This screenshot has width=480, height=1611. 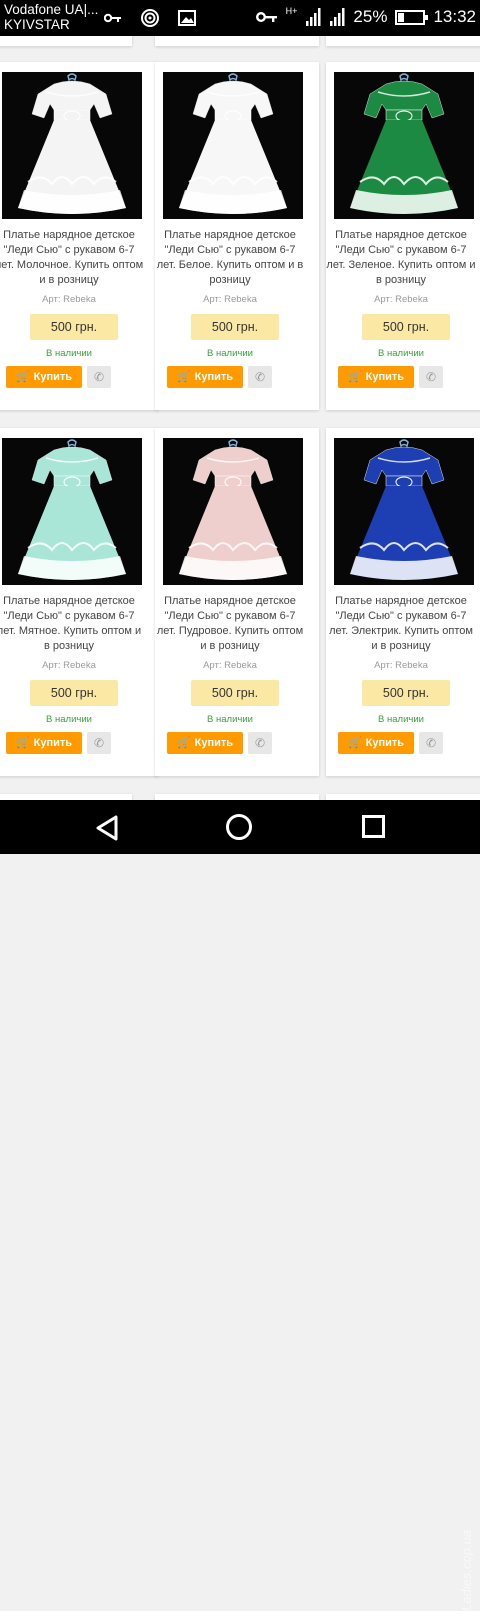 I want to click on wifi-hotspot-icon, so click(x=150, y=18).